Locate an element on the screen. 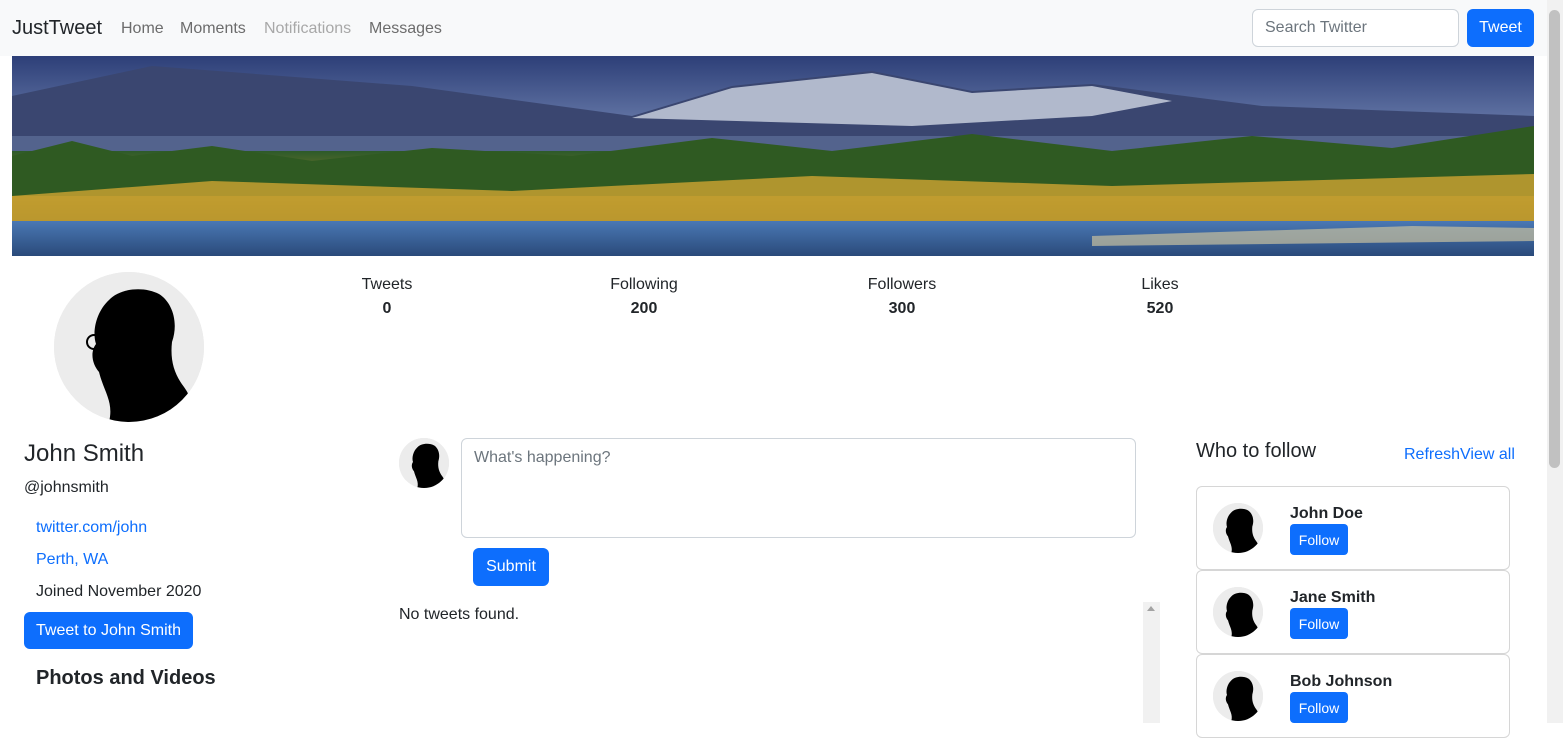  follow-suggestion-card: John Doe Follow is located at coordinates (1353, 528).